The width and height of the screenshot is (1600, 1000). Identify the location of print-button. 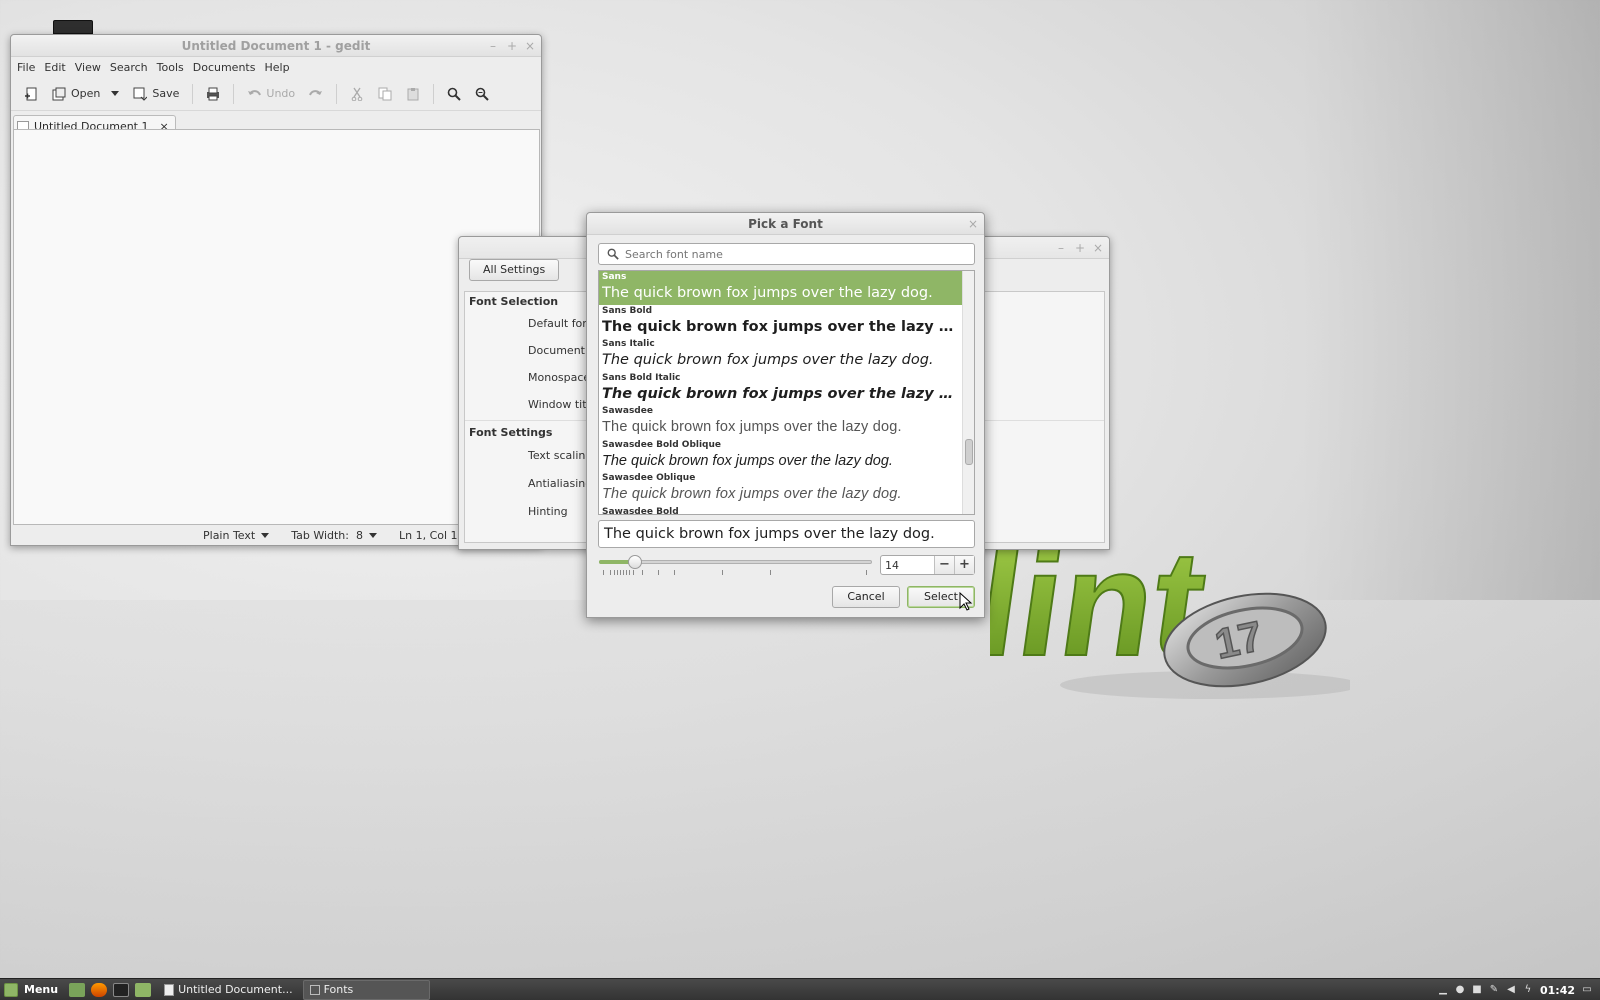
(213, 94).